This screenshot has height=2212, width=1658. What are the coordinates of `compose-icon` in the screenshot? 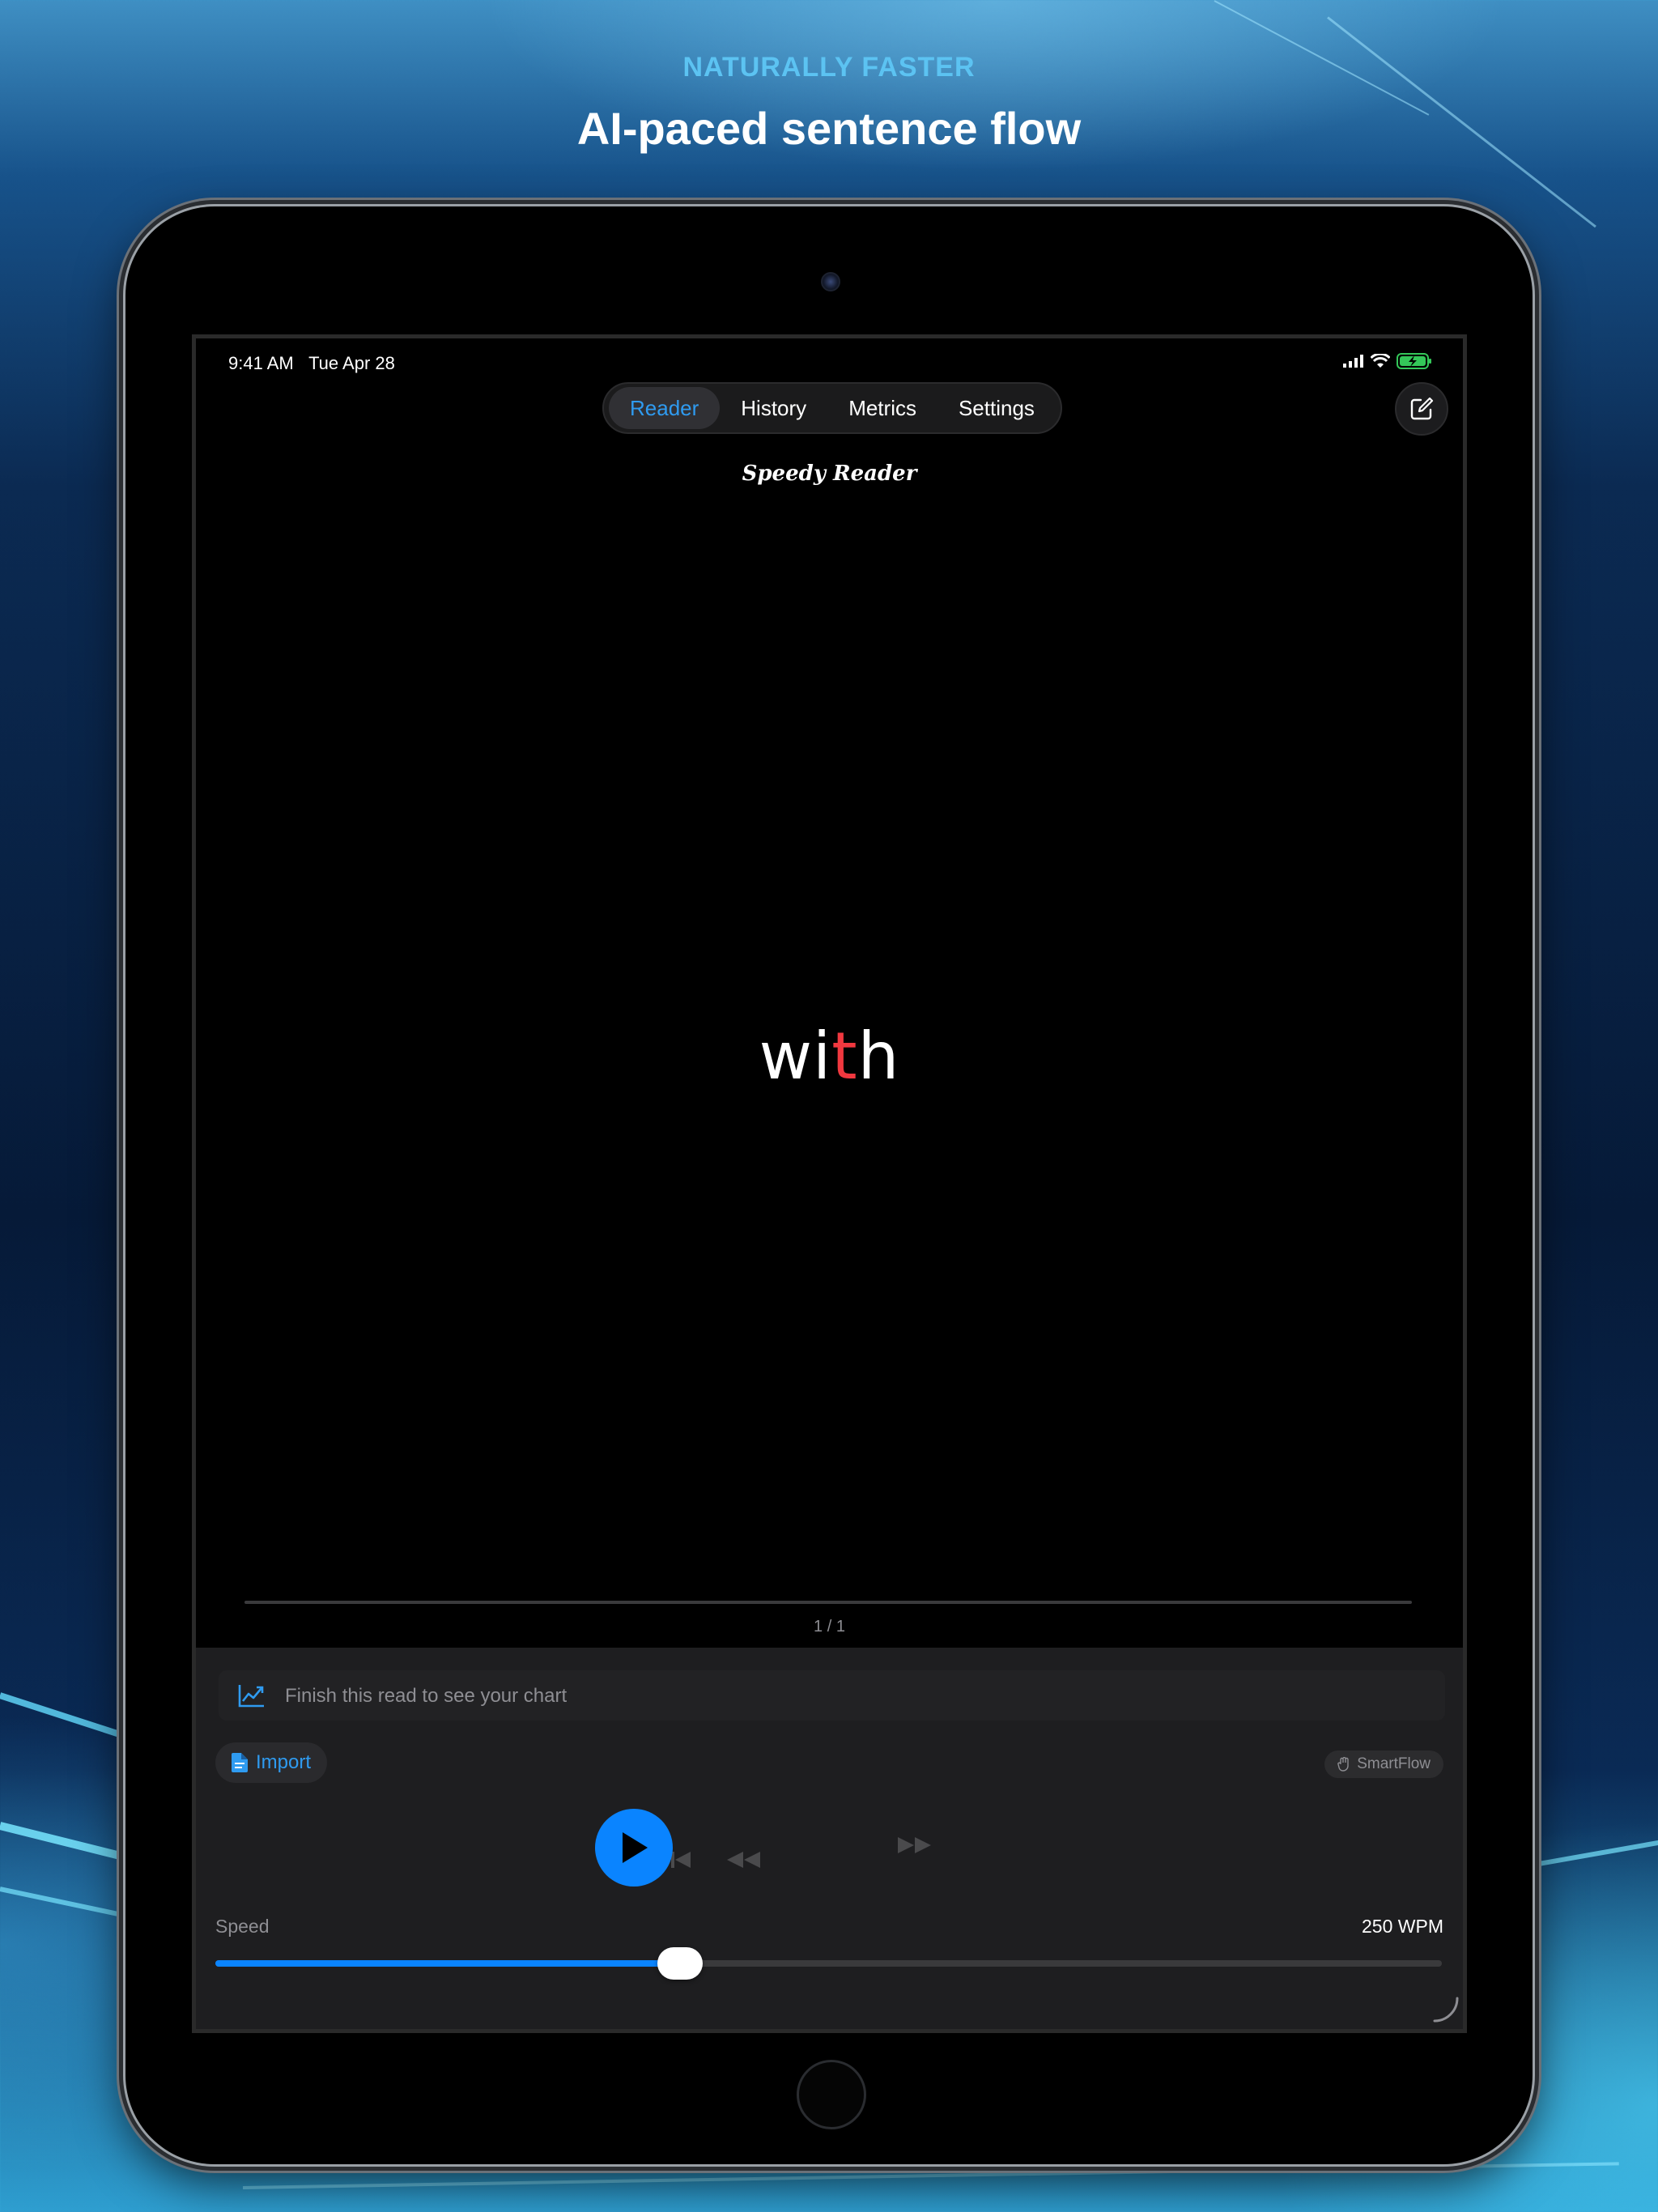 It's located at (1422, 408).